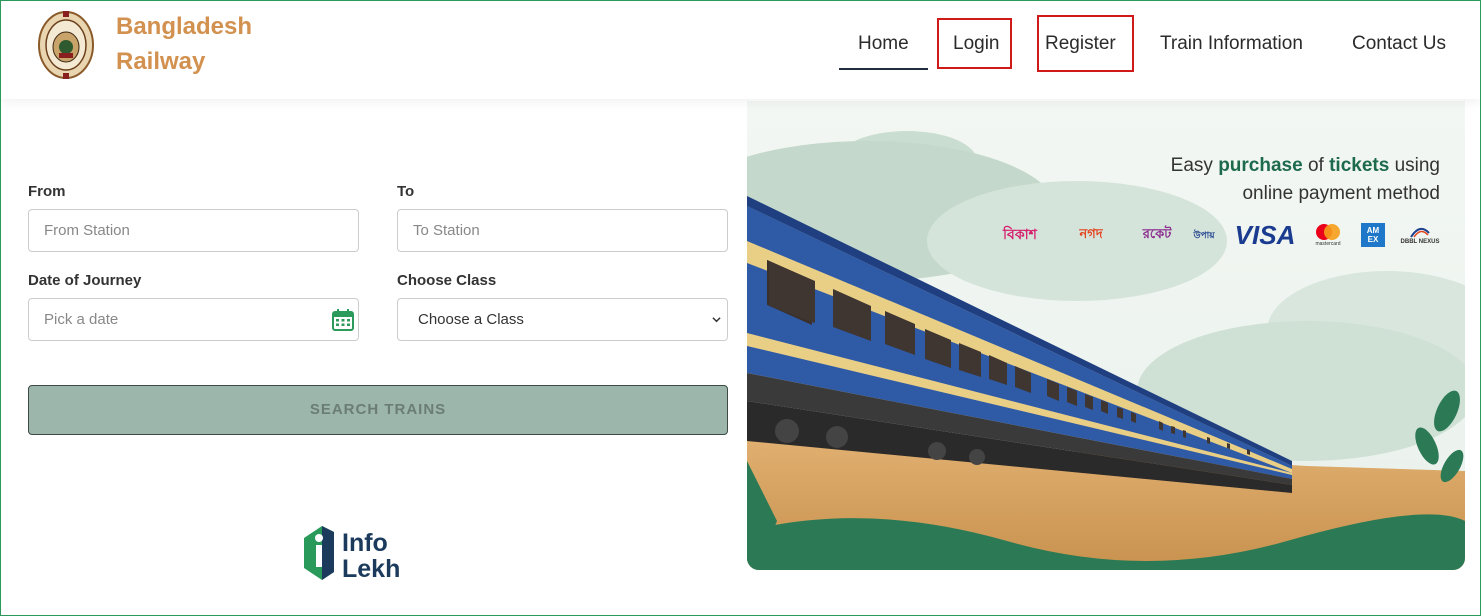 This screenshot has width=1481, height=616. I want to click on banner-line1: Easy purchase of tickets using, so click(1305, 166).